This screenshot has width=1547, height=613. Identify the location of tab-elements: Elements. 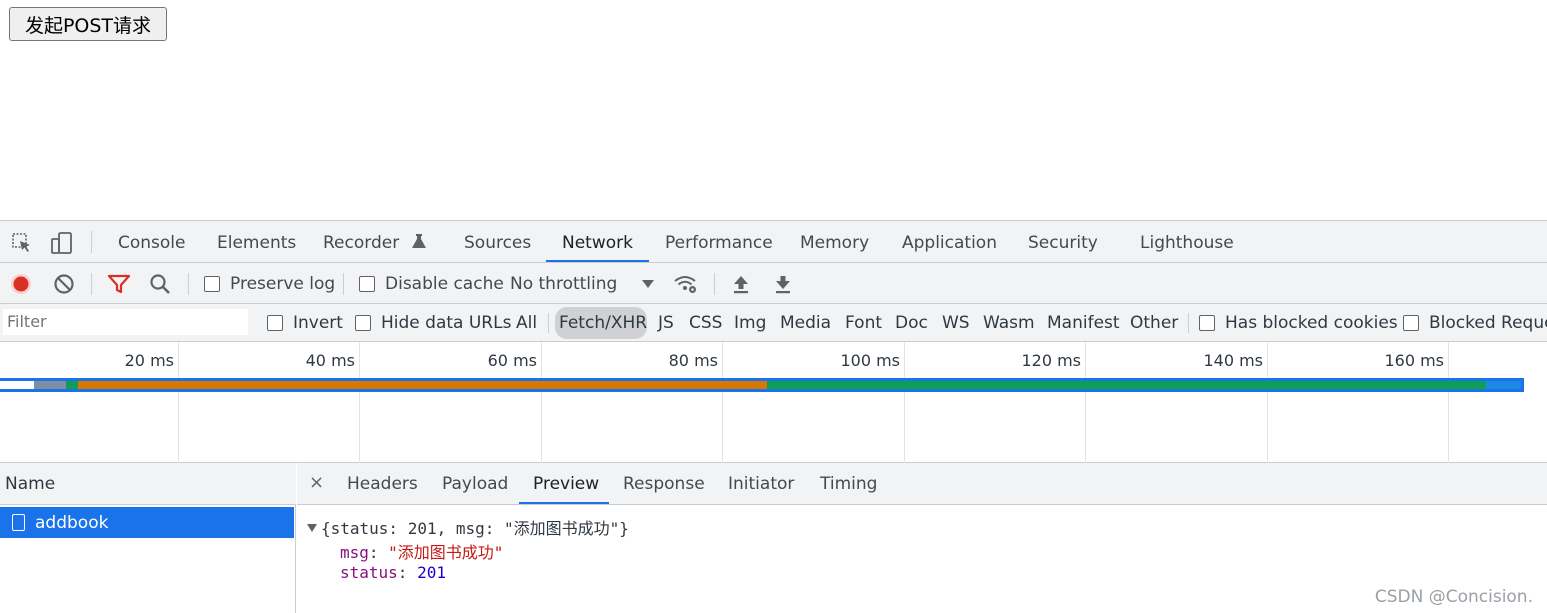
(256, 242).